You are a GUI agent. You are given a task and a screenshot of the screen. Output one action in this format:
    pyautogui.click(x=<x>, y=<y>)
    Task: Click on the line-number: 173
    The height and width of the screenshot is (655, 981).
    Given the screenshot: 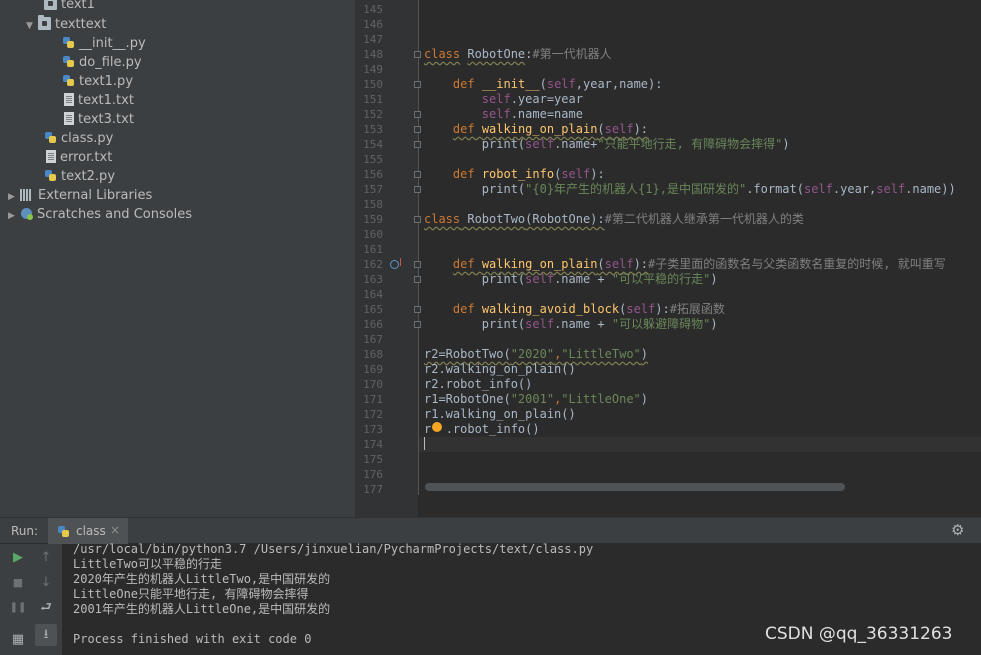 What is the action you would take?
    pyautogui.click(x=373, y=429)
    